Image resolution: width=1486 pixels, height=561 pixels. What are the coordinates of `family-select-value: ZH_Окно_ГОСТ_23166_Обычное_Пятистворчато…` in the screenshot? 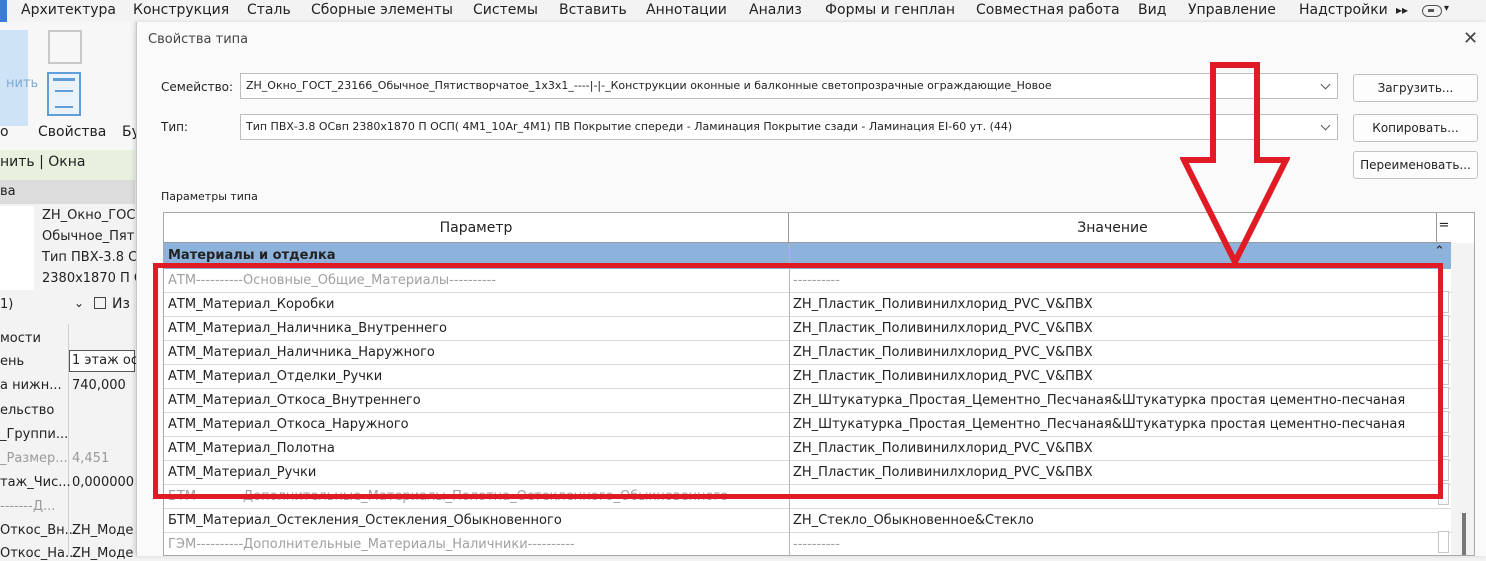 It's located at (649, 85).